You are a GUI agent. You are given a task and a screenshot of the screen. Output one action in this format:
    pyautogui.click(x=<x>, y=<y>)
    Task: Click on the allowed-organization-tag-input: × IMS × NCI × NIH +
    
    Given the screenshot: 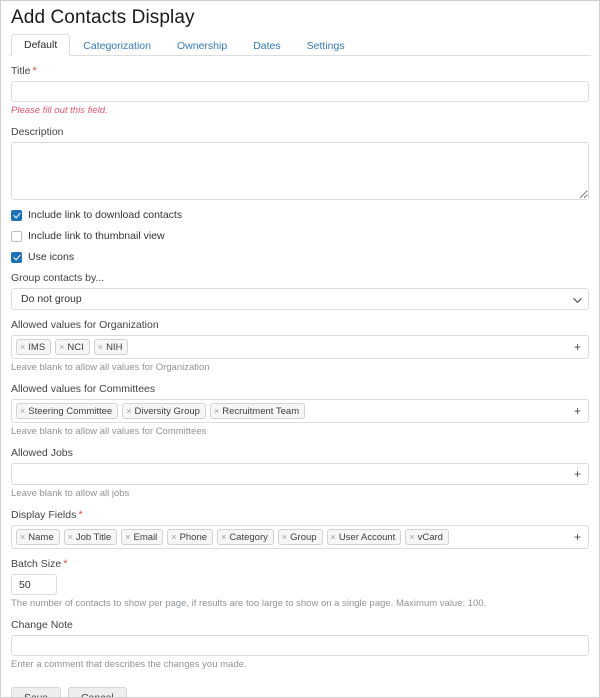 What is the action you would take?
    pyautogui.click(x=300, y=347)
    